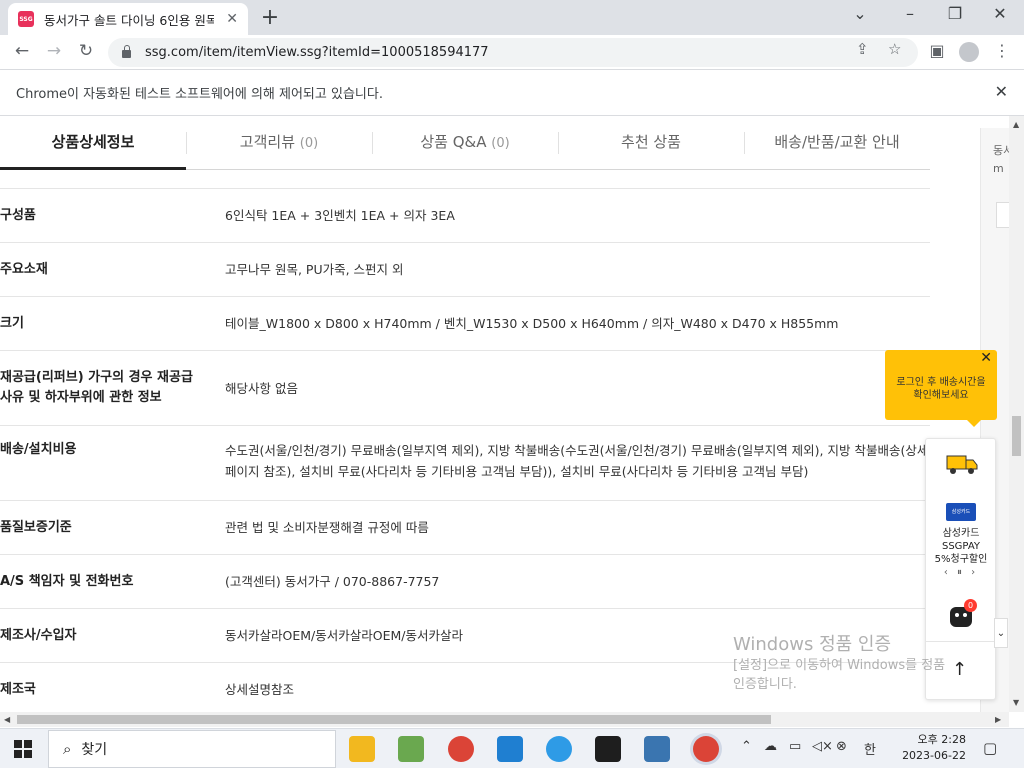  Describe the element at coordinates (512, 93) in the screenshot. I see `automation-infobar: Chrome이 자동화된 테스트 소프트웨어에 의해 제어되고 있습니다. ✕` at that location.